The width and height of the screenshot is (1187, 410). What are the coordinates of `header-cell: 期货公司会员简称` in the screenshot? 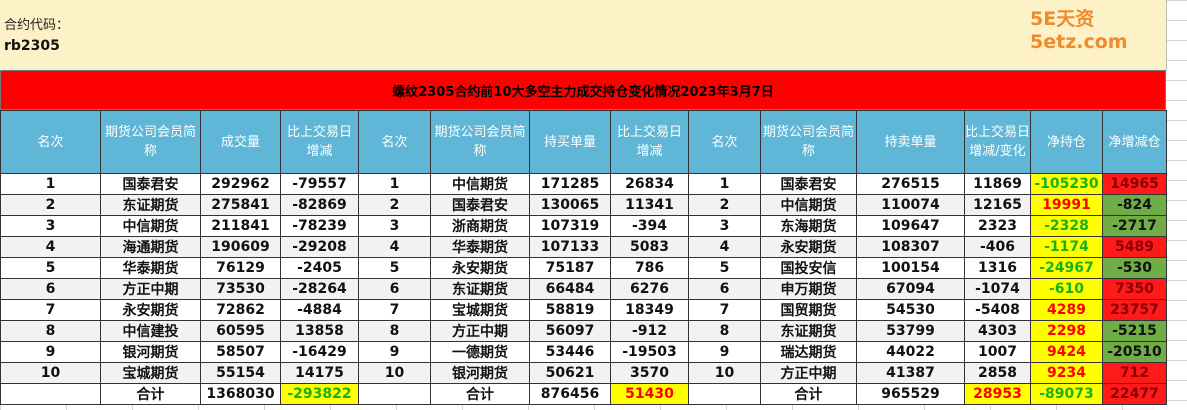 It's located at (150, 142).